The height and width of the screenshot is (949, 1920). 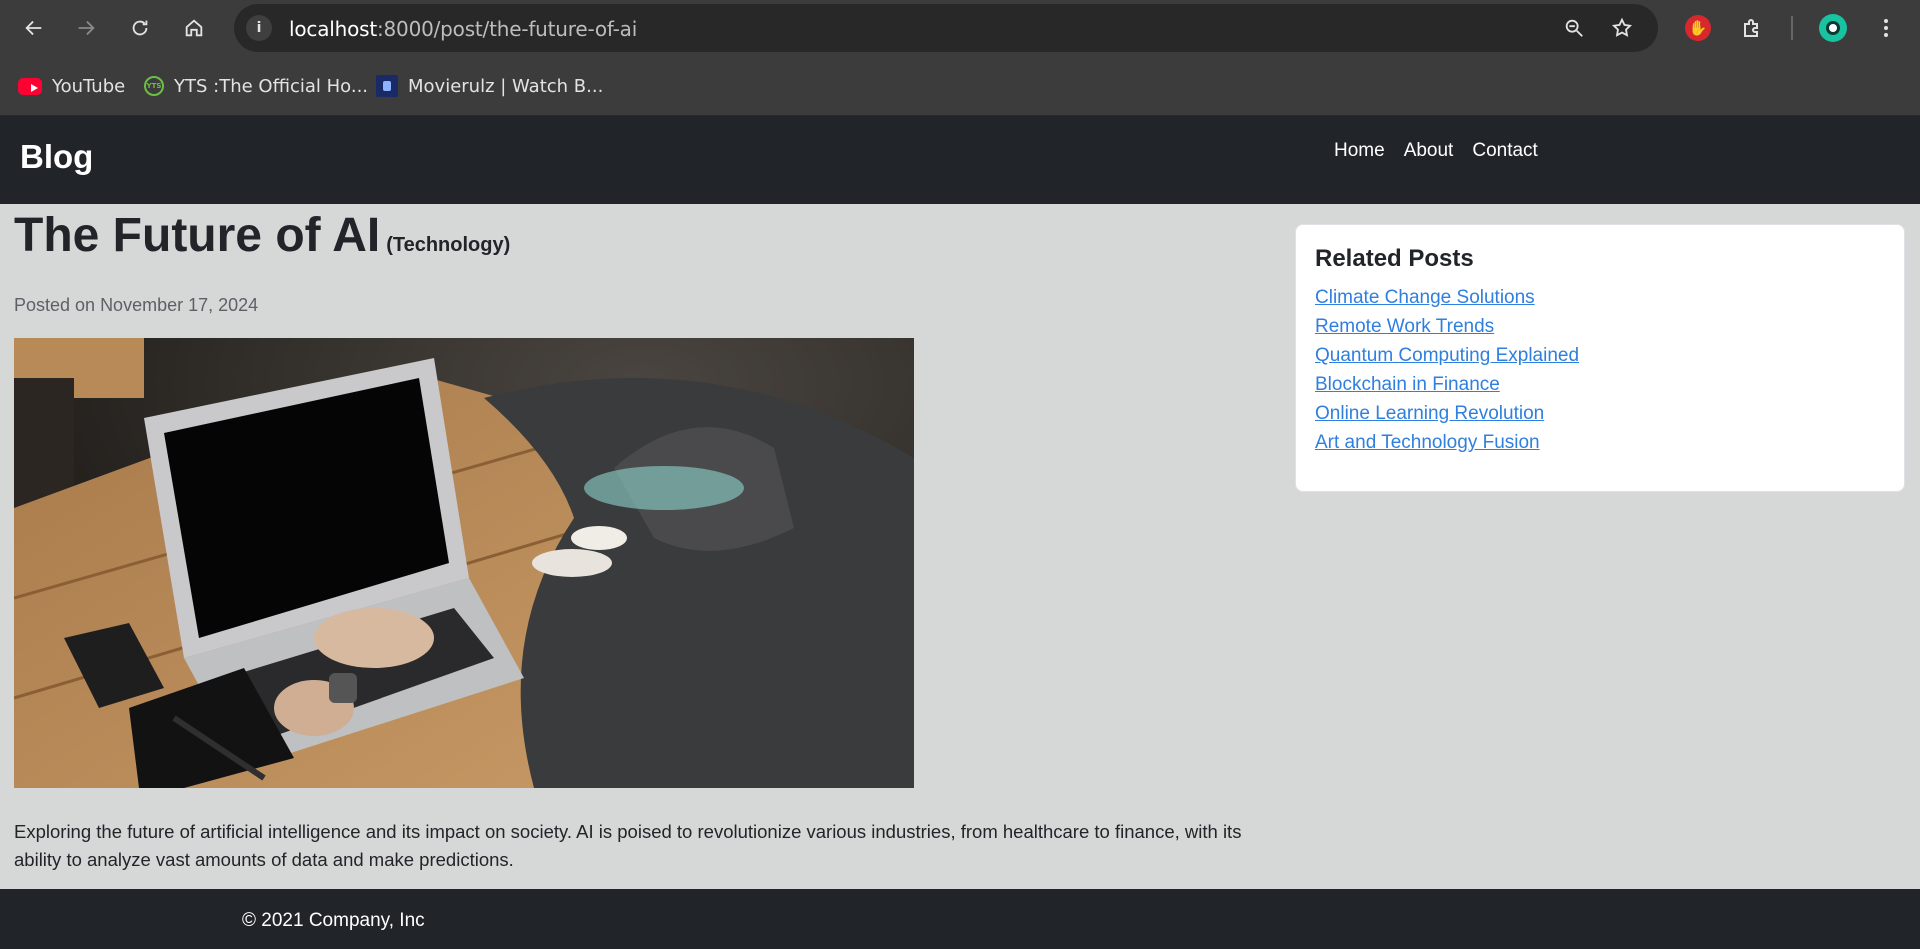 What do you see at coordinates (1600, 442) in the screenshot?
I see `related-link-art-tech: Art and Technology Fusion` at bounding box center [1600, 442].